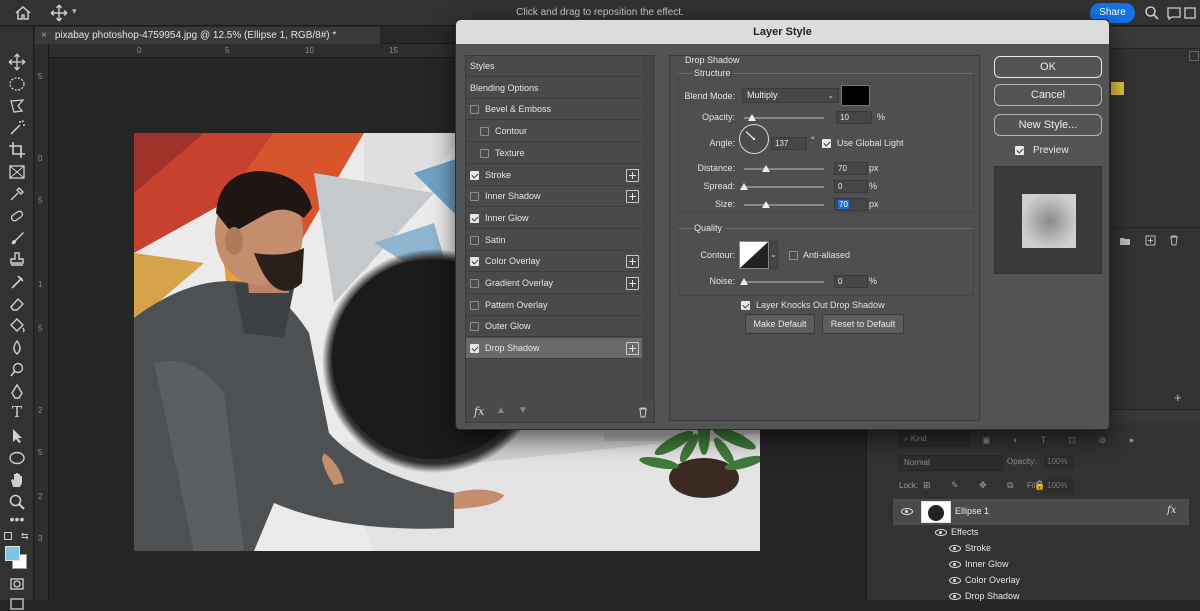 This screenshot has width=1200, height=611. I want to click on preview-checkbox, so click(1019, 150).